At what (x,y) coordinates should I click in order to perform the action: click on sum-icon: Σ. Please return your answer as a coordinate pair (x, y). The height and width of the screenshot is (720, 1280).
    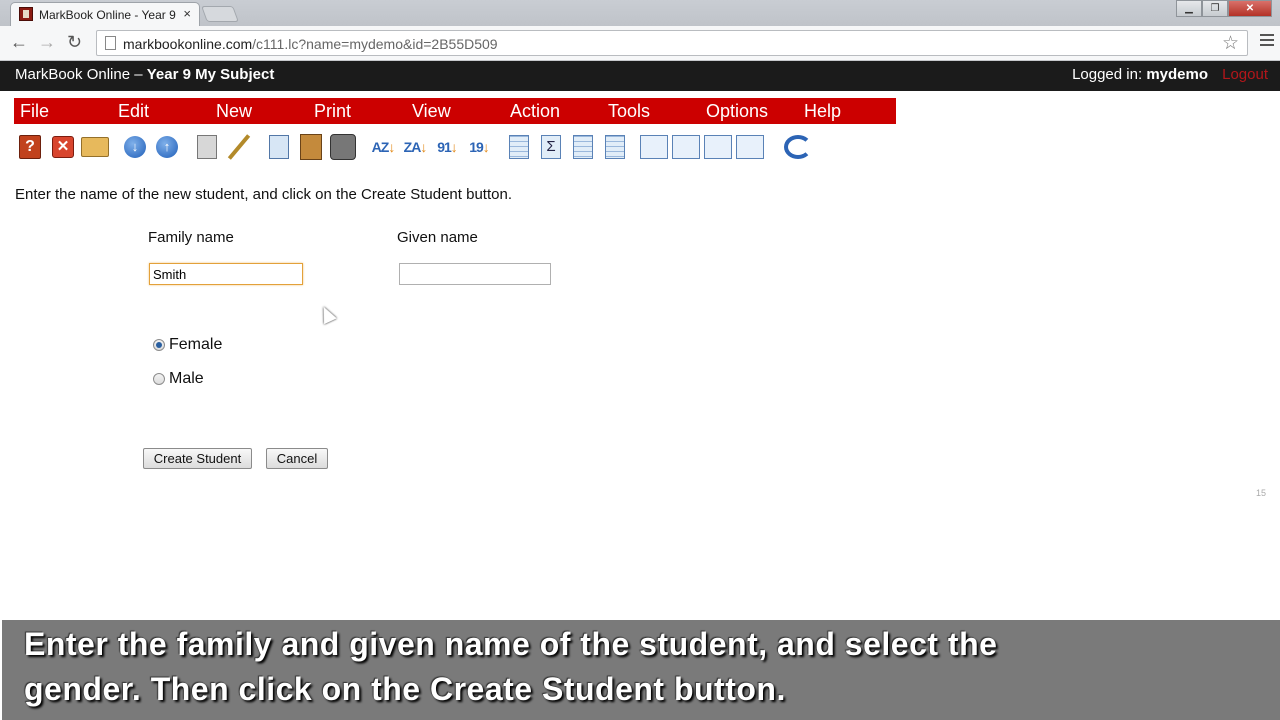
    Looking at the image, I should click on (551, 147).